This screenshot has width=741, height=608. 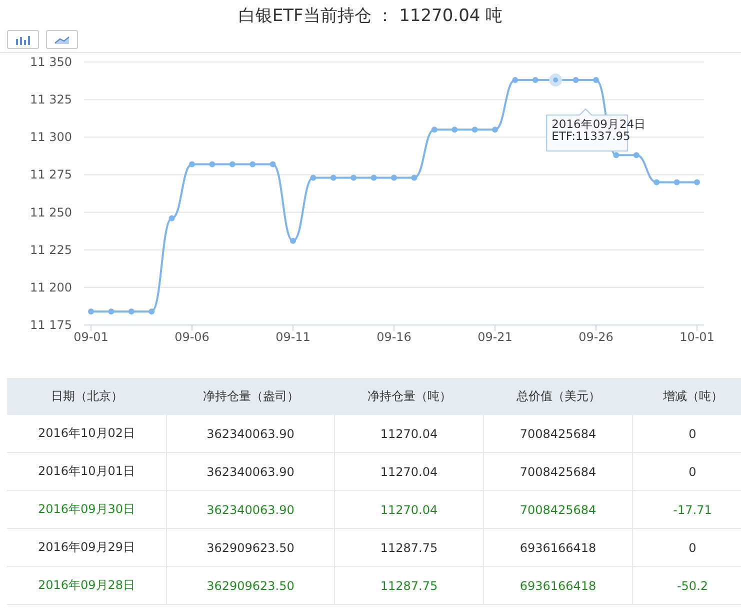 I want to click on bar-chart-button, so click(x=23, y=39).